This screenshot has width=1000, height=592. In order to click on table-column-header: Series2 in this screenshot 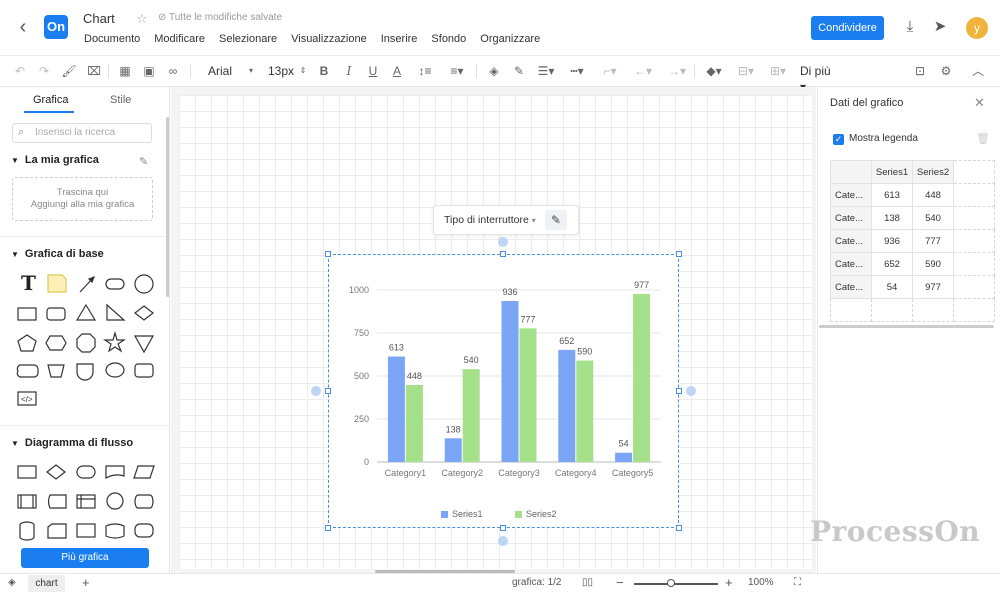, I will do `click(933, 172)`.